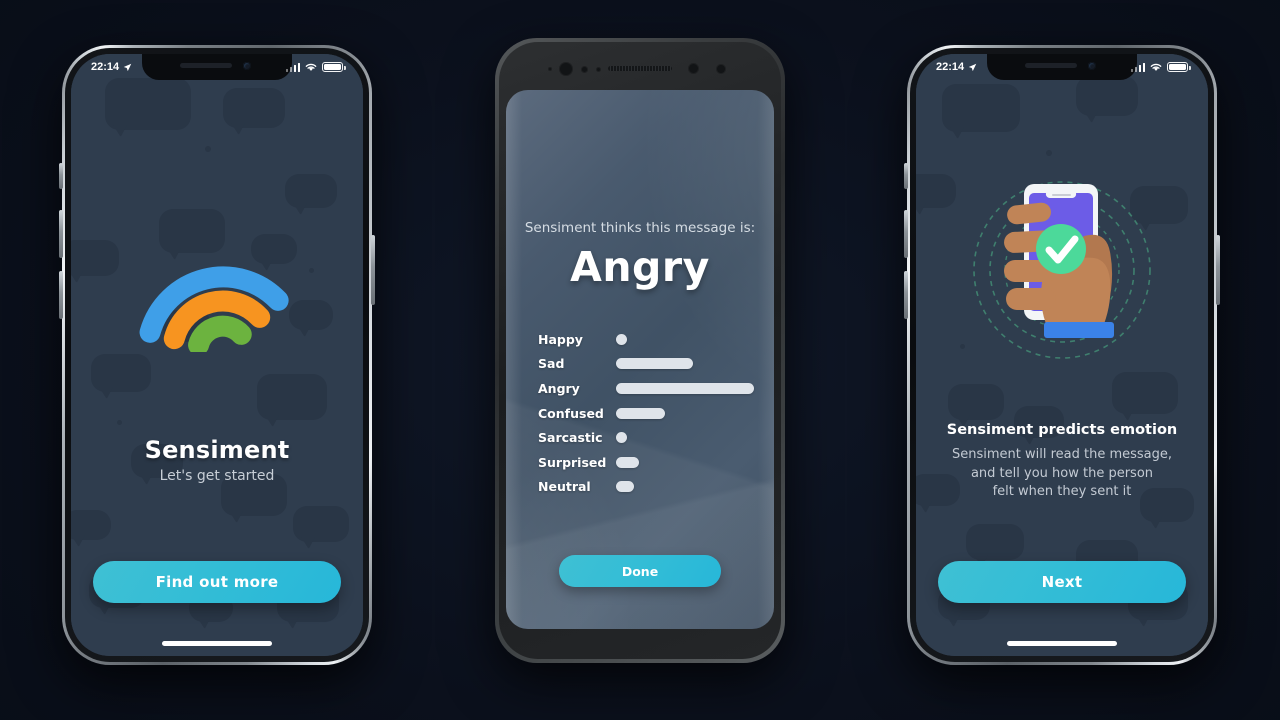  I want to click on phone-right-home-indicator, so click(1062, 643).